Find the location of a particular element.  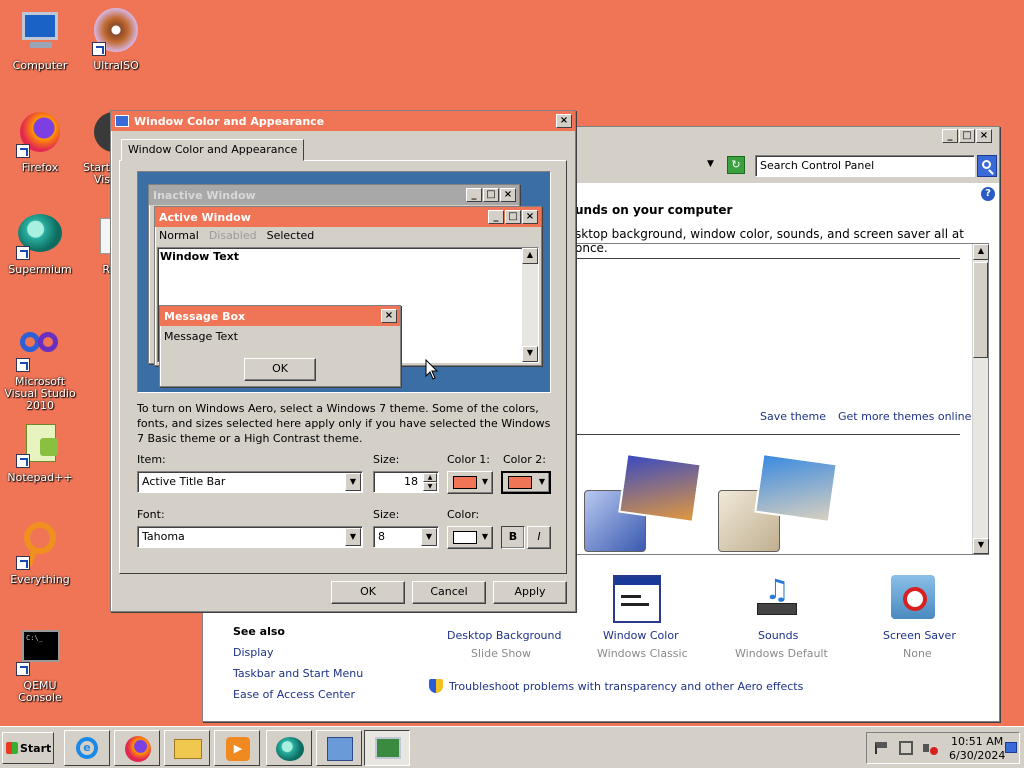

color2-picker: ▼ is located at coordinates (526, 482).